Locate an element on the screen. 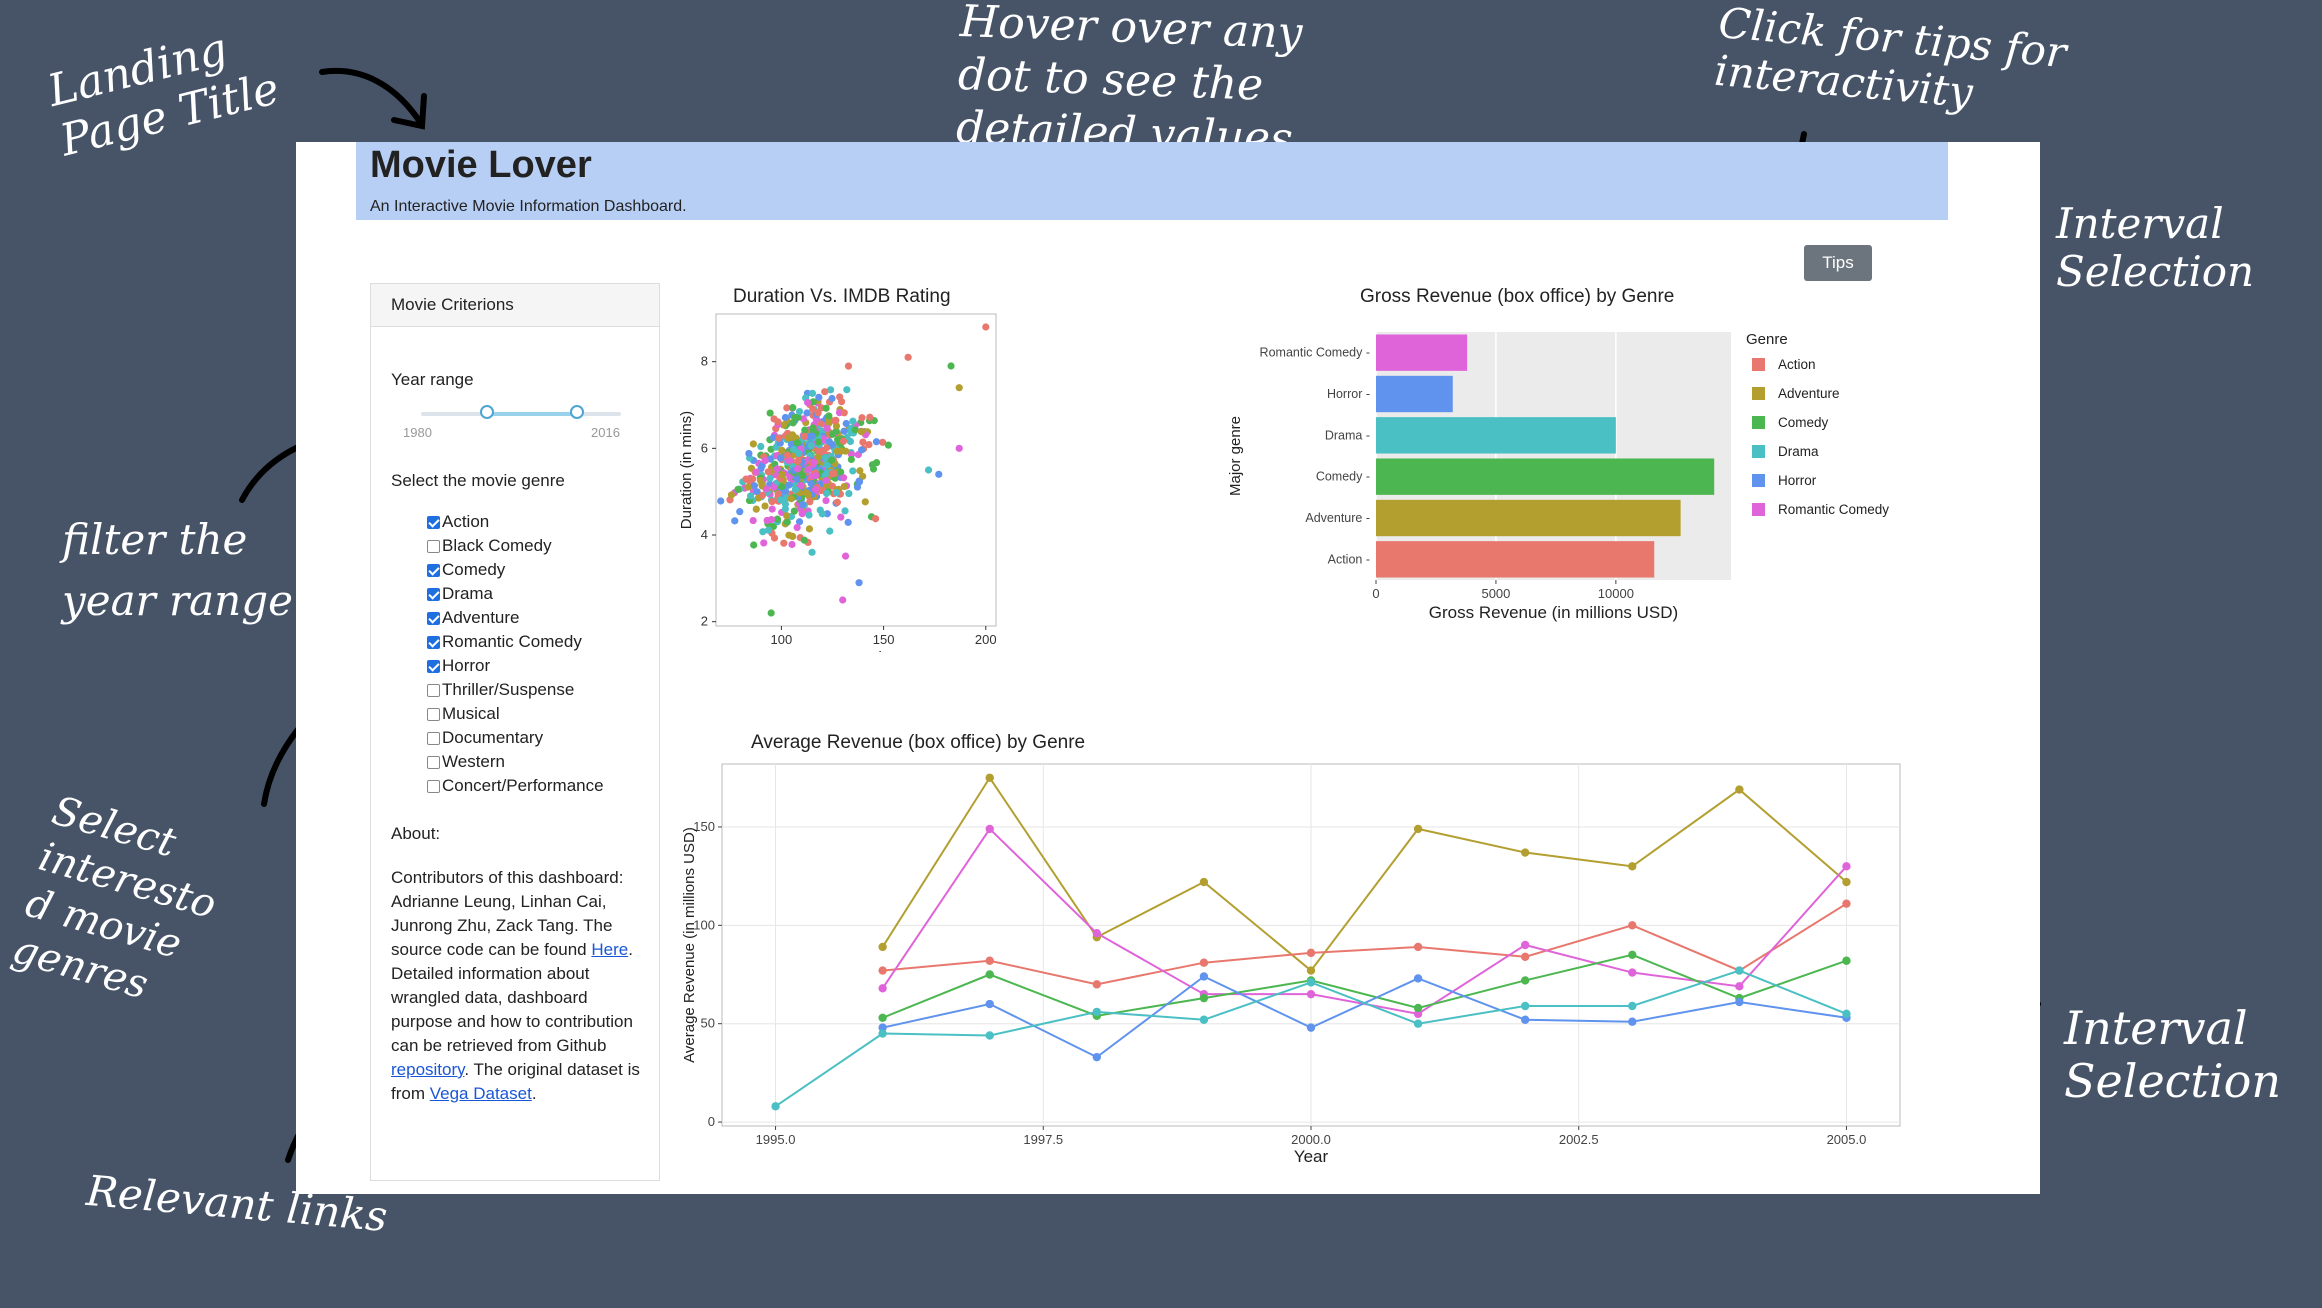 The height and width of the screenshot is (1308, 2322). repository-link: repository is located at coordinates (427, 1069).